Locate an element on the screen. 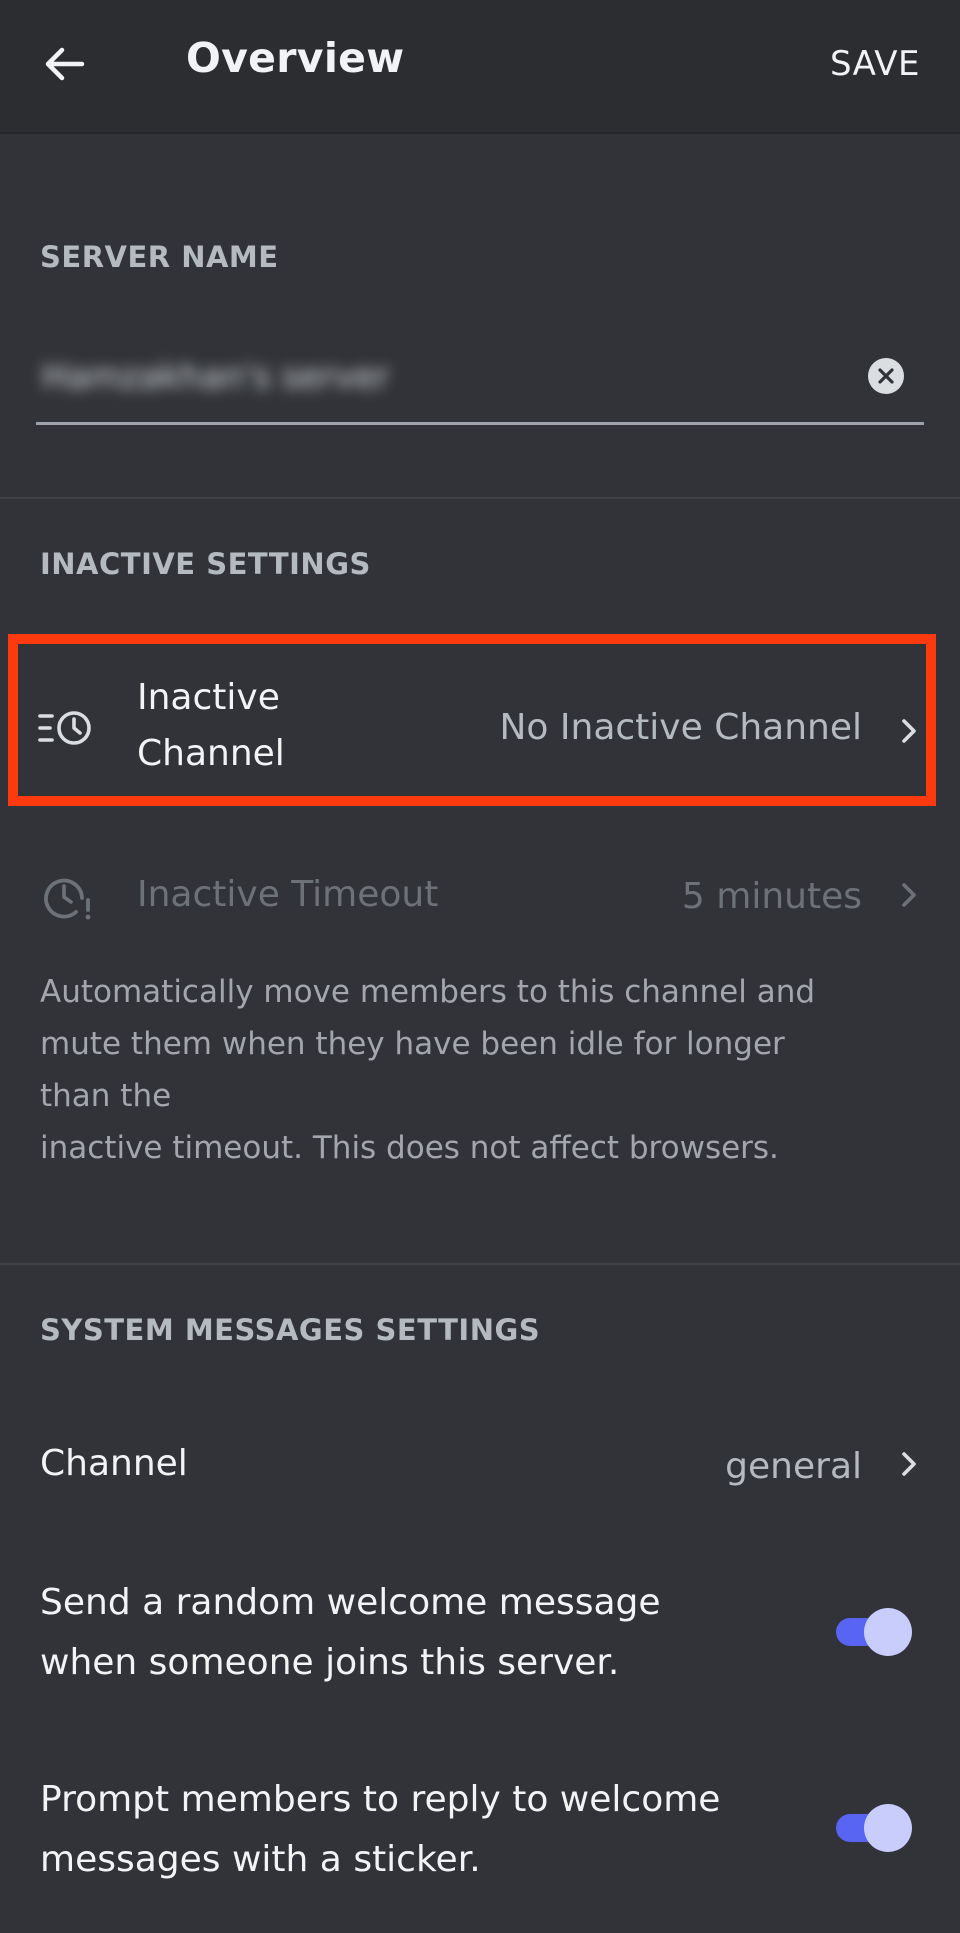 This screenshot has width=960, height=1933. welcome-message-toggle is located at coordinates (876, 1631).